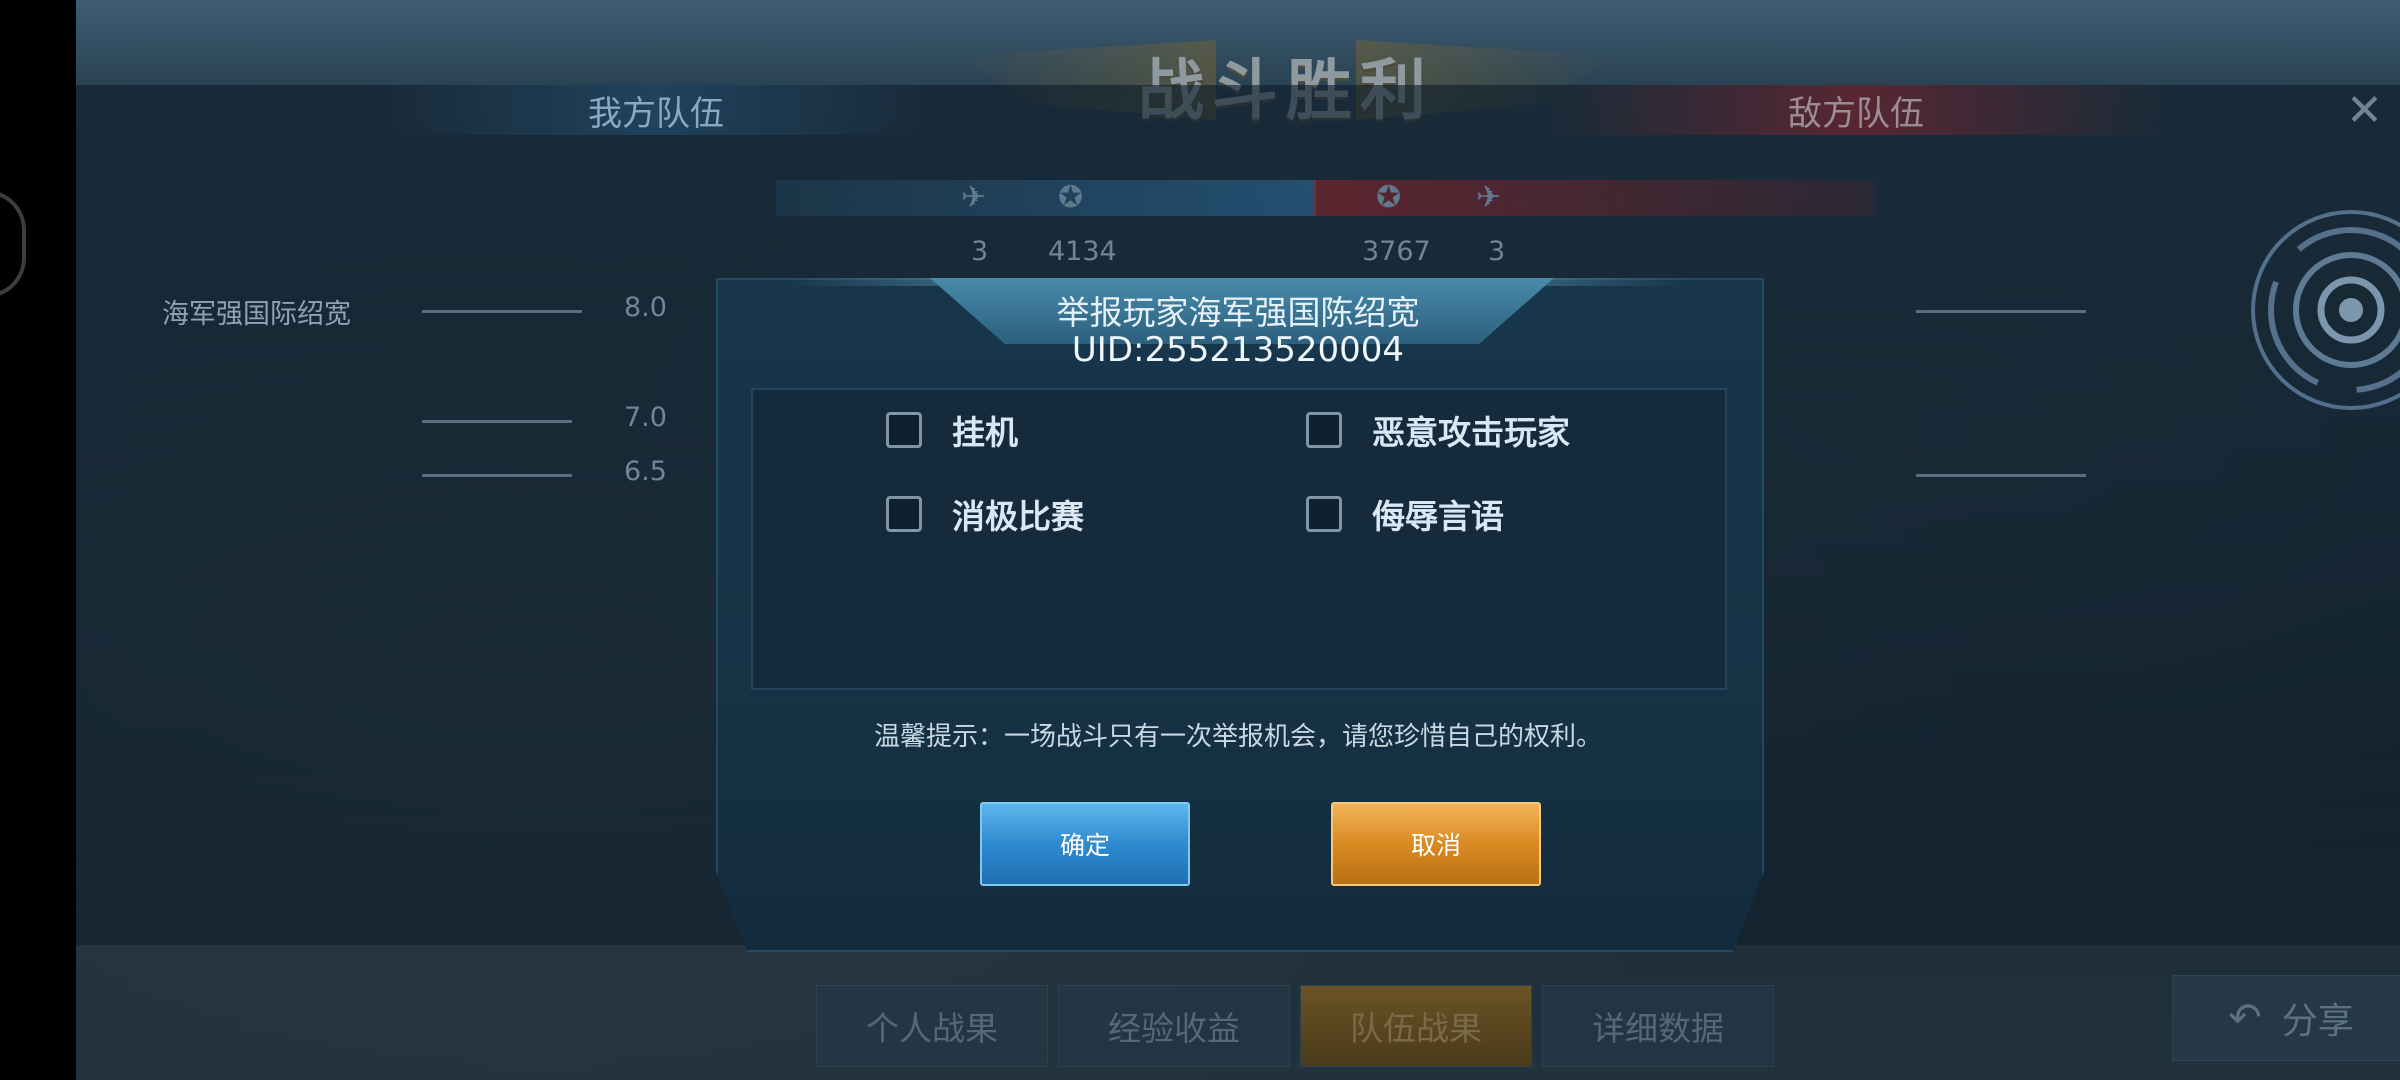 The height and width of the screenshot is (1080, 2400). I want to click on confirm-button: 确定, so click(1085, 844).